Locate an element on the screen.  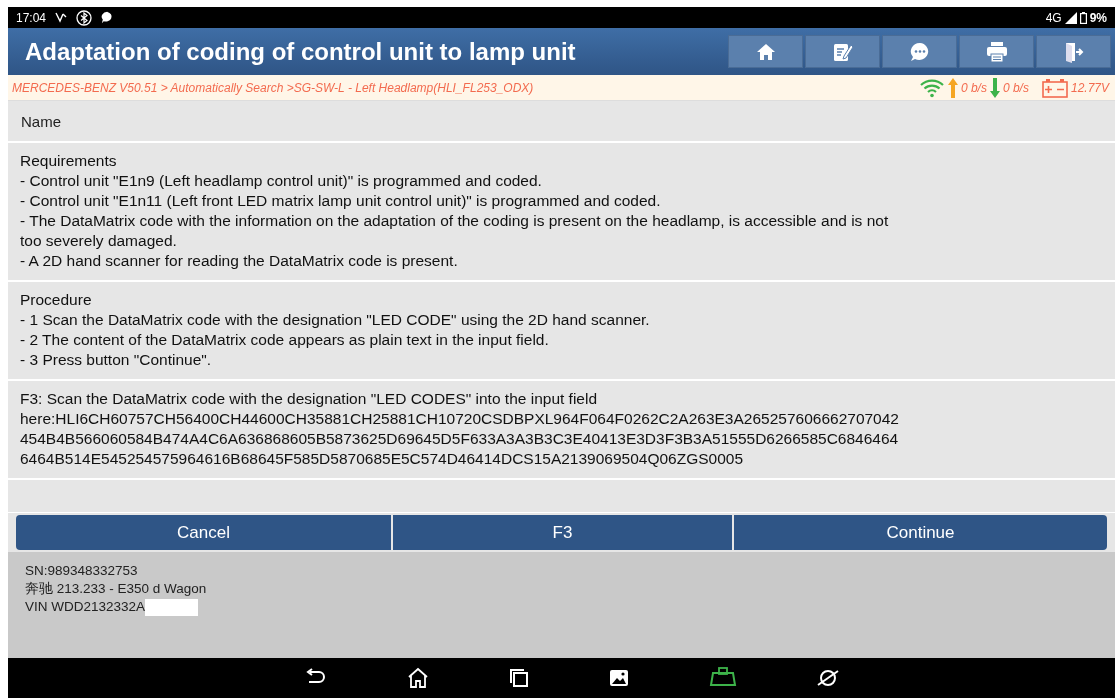
download-rate: 0 b/s is located at coordinates (1015, 87).